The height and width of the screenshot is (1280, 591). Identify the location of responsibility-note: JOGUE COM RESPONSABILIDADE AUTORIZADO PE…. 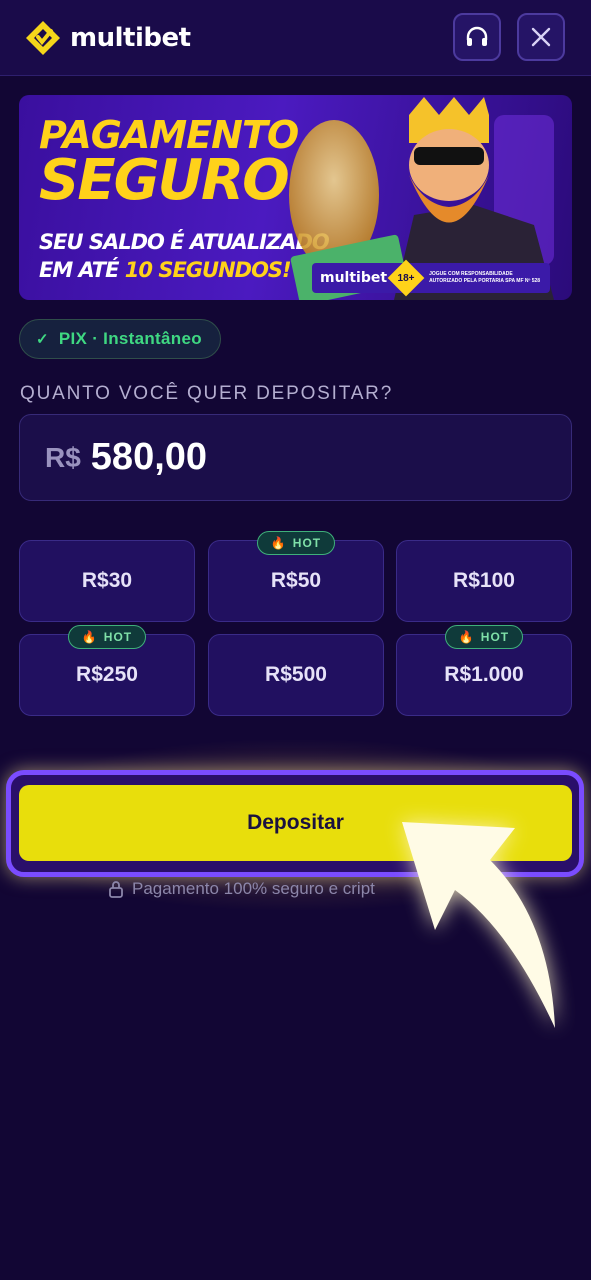
(485, 277).